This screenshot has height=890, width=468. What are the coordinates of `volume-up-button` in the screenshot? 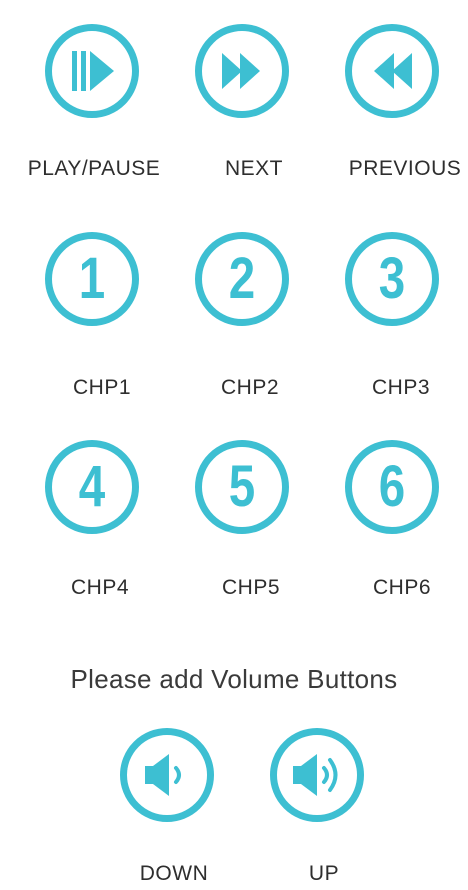 It's located at (317, 775).